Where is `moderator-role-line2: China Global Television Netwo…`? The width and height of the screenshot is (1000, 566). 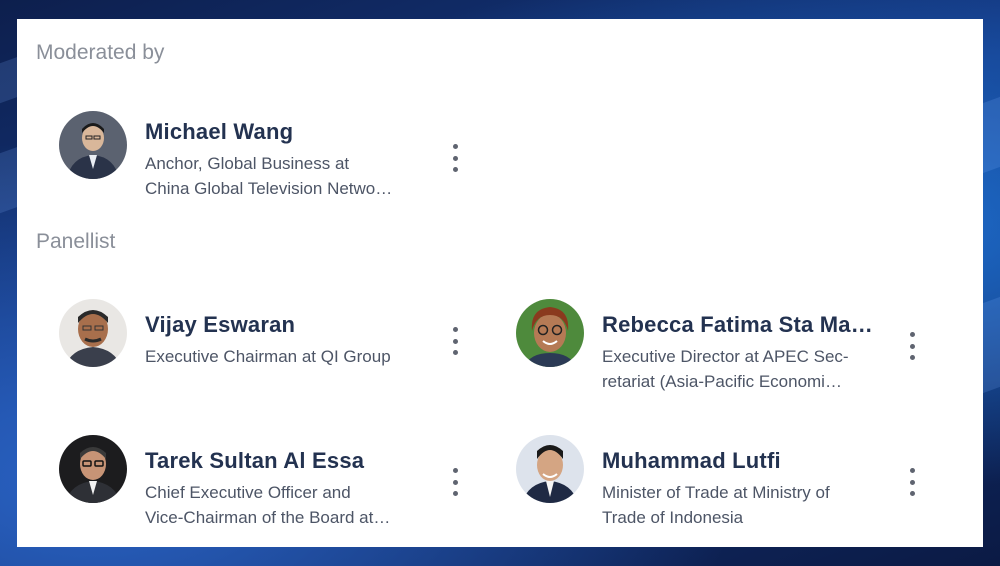 moderator-role-line2: China Global Television Netwo… is located at coordinates (269, 188).